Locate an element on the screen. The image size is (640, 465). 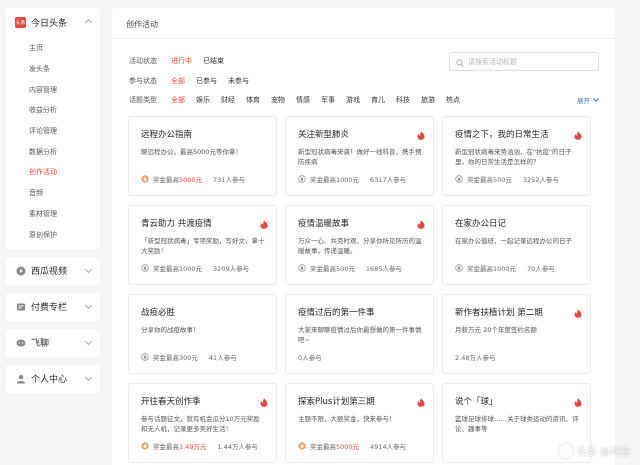
card-description: 新型冠状病毒来势汹汹，在"抗疫"的日子里，你的日常生活是怎样的？ is located at coordinates (513, 157).